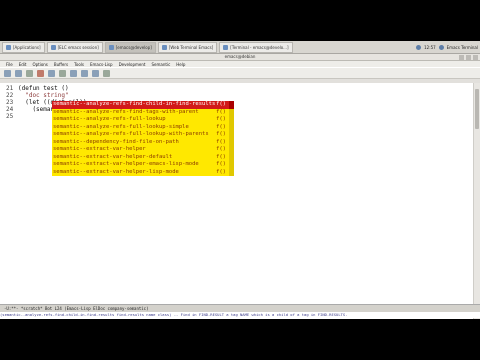 This screenshot has width=480, height=360. Describe the element at coordinates (419, 47) in the screenshot. I see `network-icon` at that location.